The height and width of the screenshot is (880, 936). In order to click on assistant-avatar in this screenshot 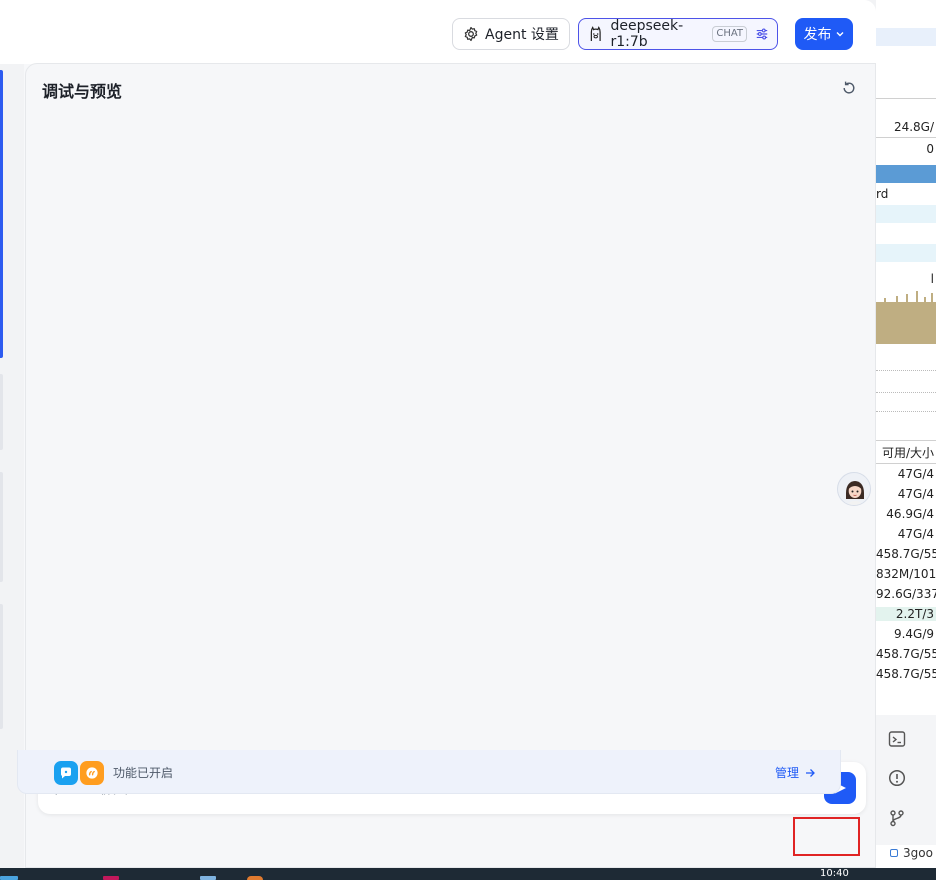, I will do `click(854, 489)`.